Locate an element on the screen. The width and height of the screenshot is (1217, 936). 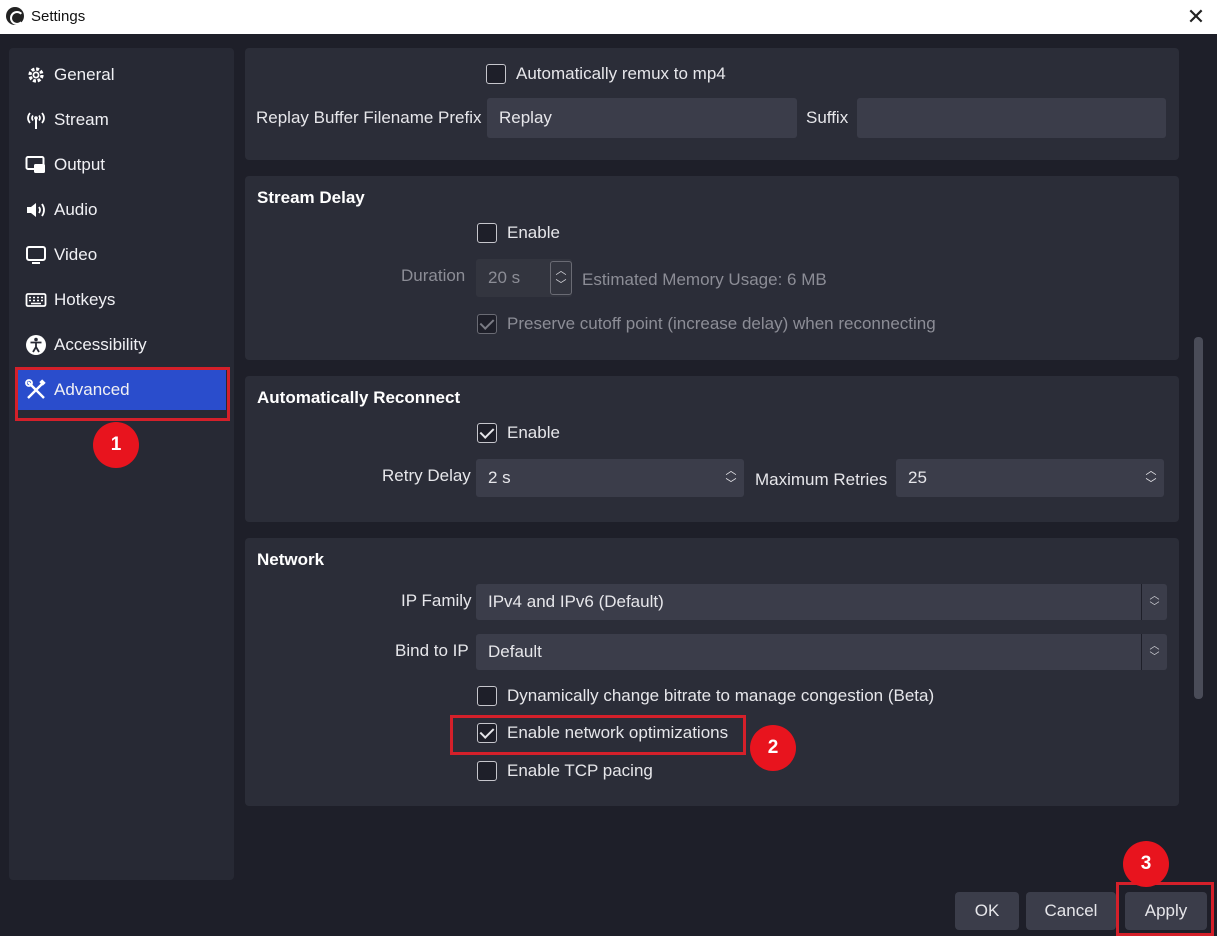
duration-spinbox: 20 s ︿ ﹀ is located at coordinates (524, 278).